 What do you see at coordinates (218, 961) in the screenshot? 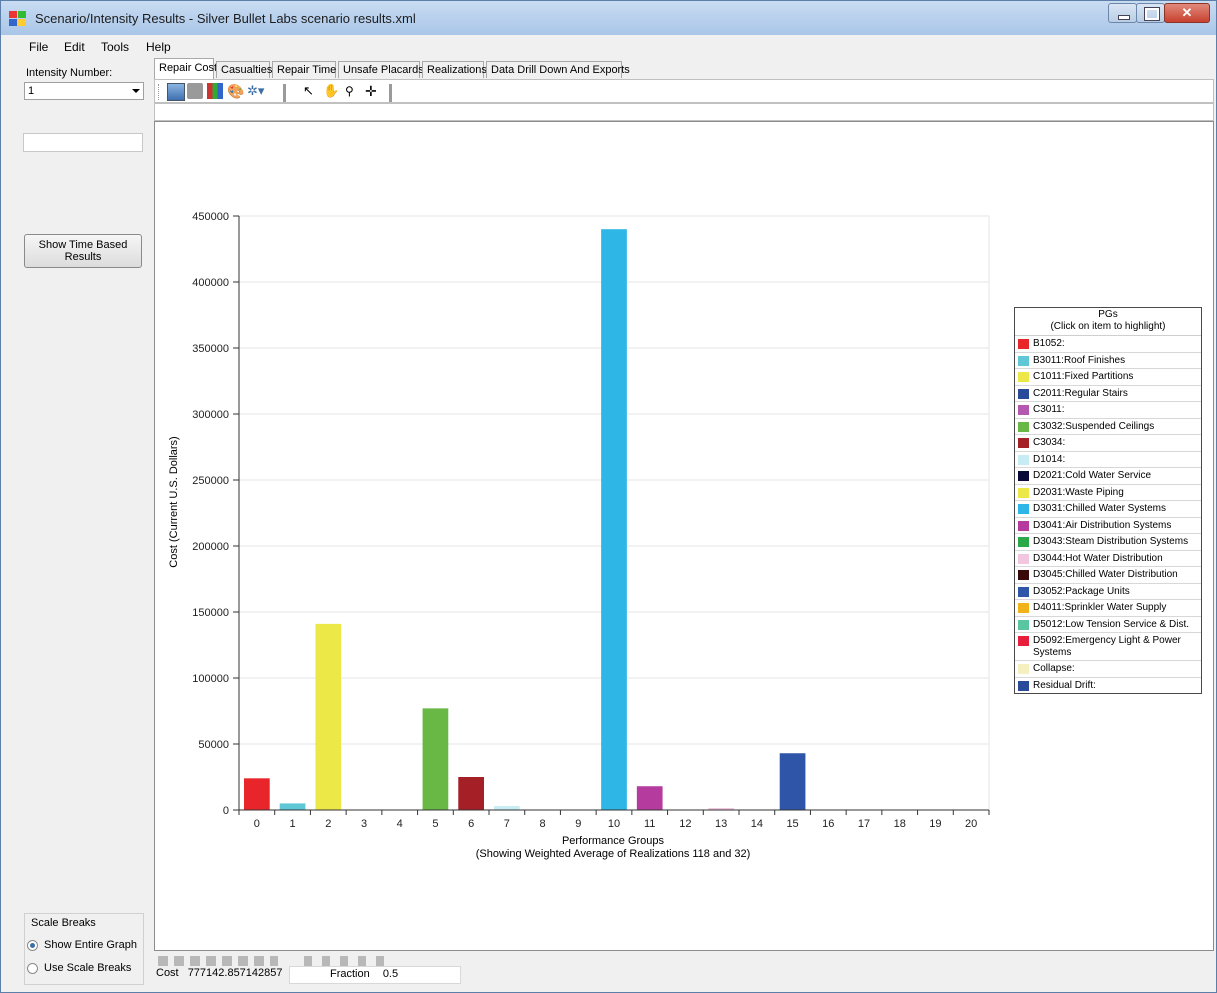
I see `bottom-toolbar-icons` at bounding box center [218, 961].